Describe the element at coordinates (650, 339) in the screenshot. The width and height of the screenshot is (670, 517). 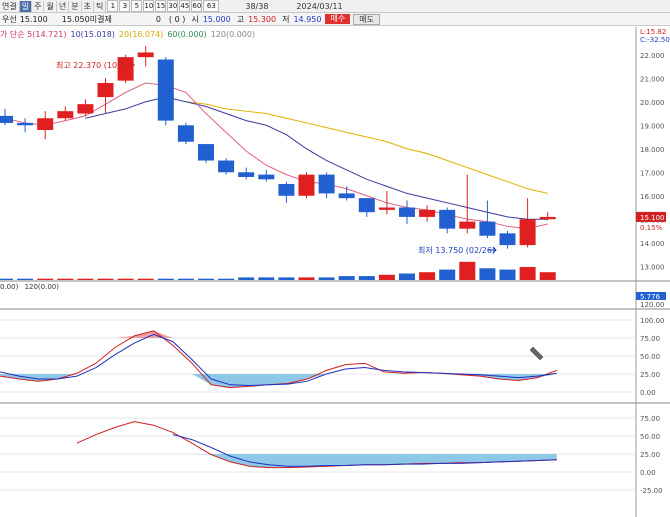
I see `osc1-tick-label: 75.00` at that location.